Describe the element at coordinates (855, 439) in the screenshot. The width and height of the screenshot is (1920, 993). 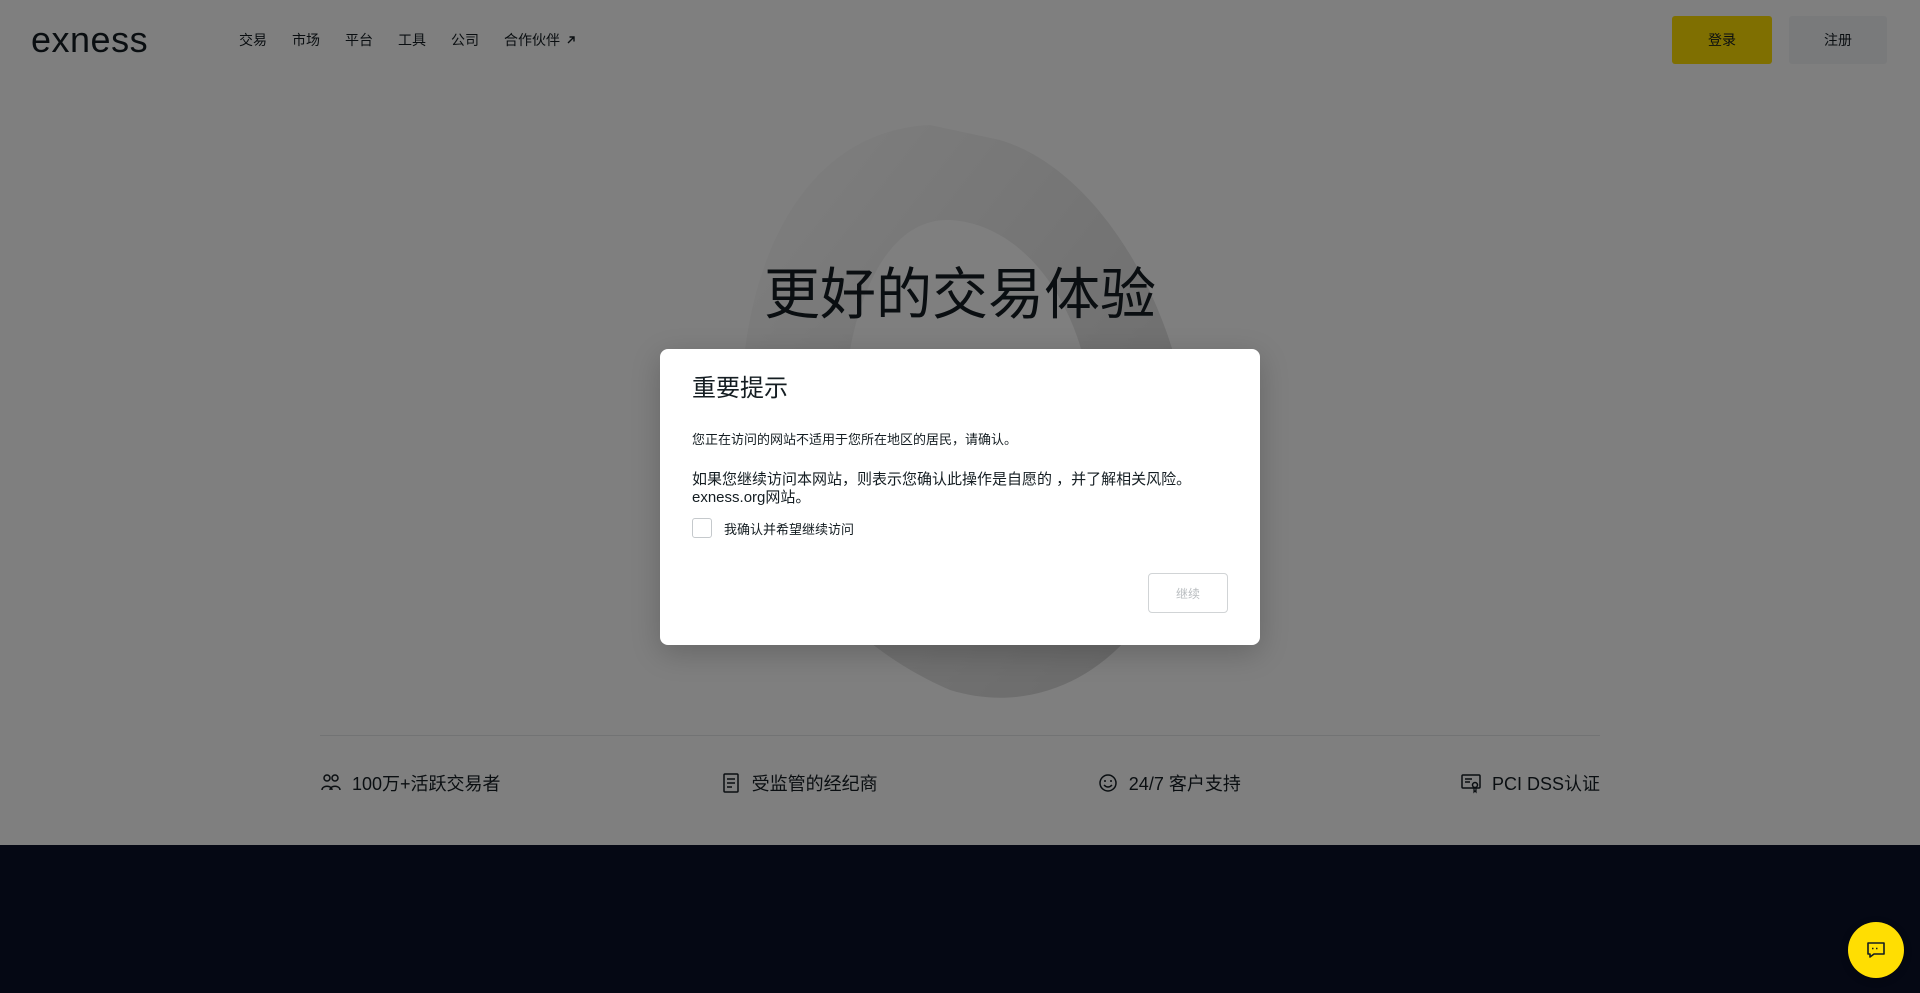
I see `dialog-message-1: 您正在访问的网站不适用于您所在地区的居民，请确认。` at that location.